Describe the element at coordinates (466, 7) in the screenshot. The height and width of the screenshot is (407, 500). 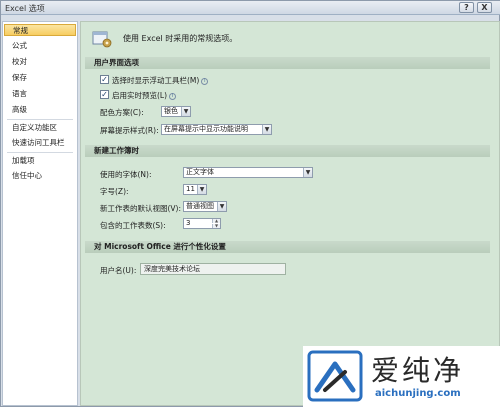
I see `help-button: ?` at that location.